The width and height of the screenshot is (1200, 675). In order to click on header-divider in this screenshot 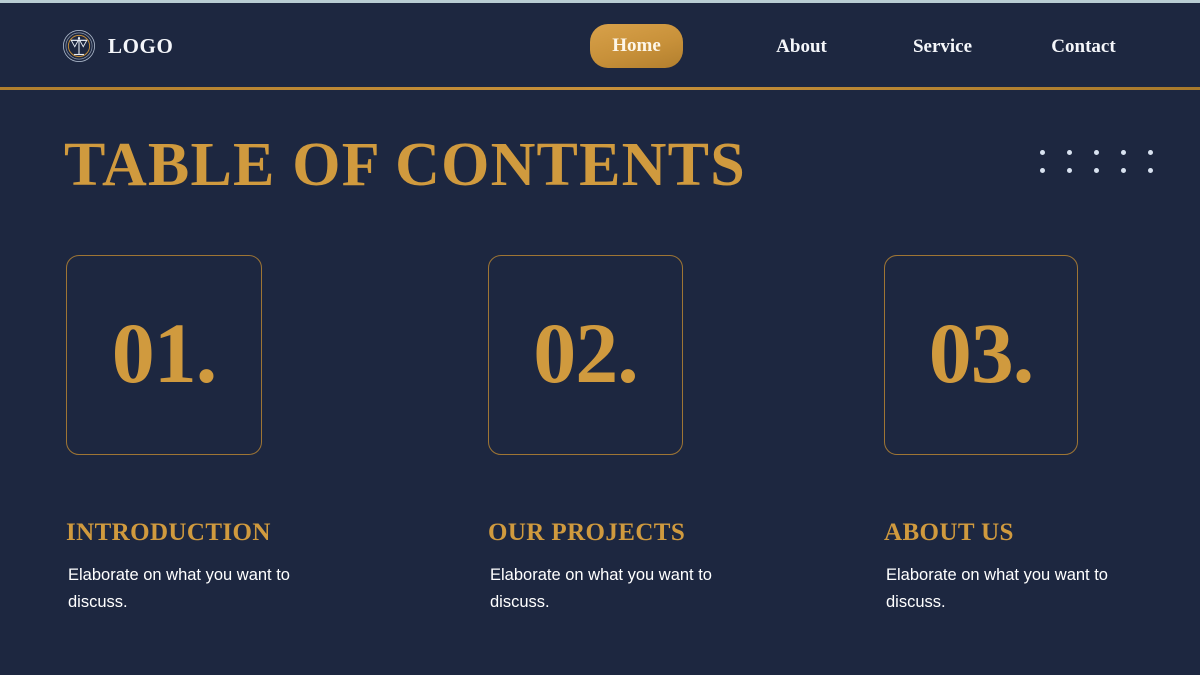, I will do `click(600, 88)`.